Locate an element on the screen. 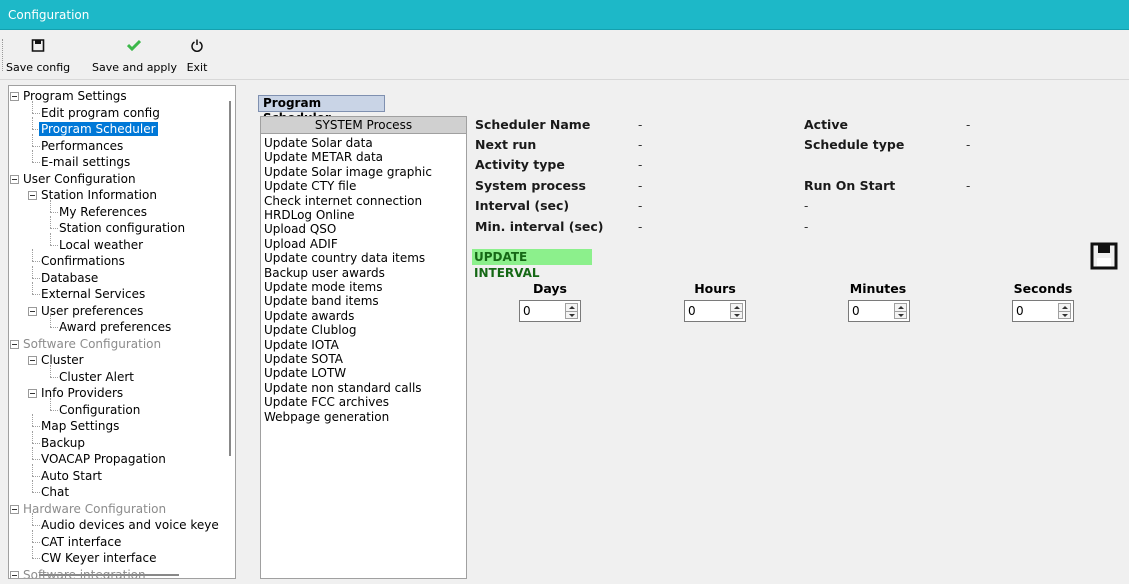 This screenshot has width=1129, height=584. hours-spinner: 0 is located at coordinates (715, 311).